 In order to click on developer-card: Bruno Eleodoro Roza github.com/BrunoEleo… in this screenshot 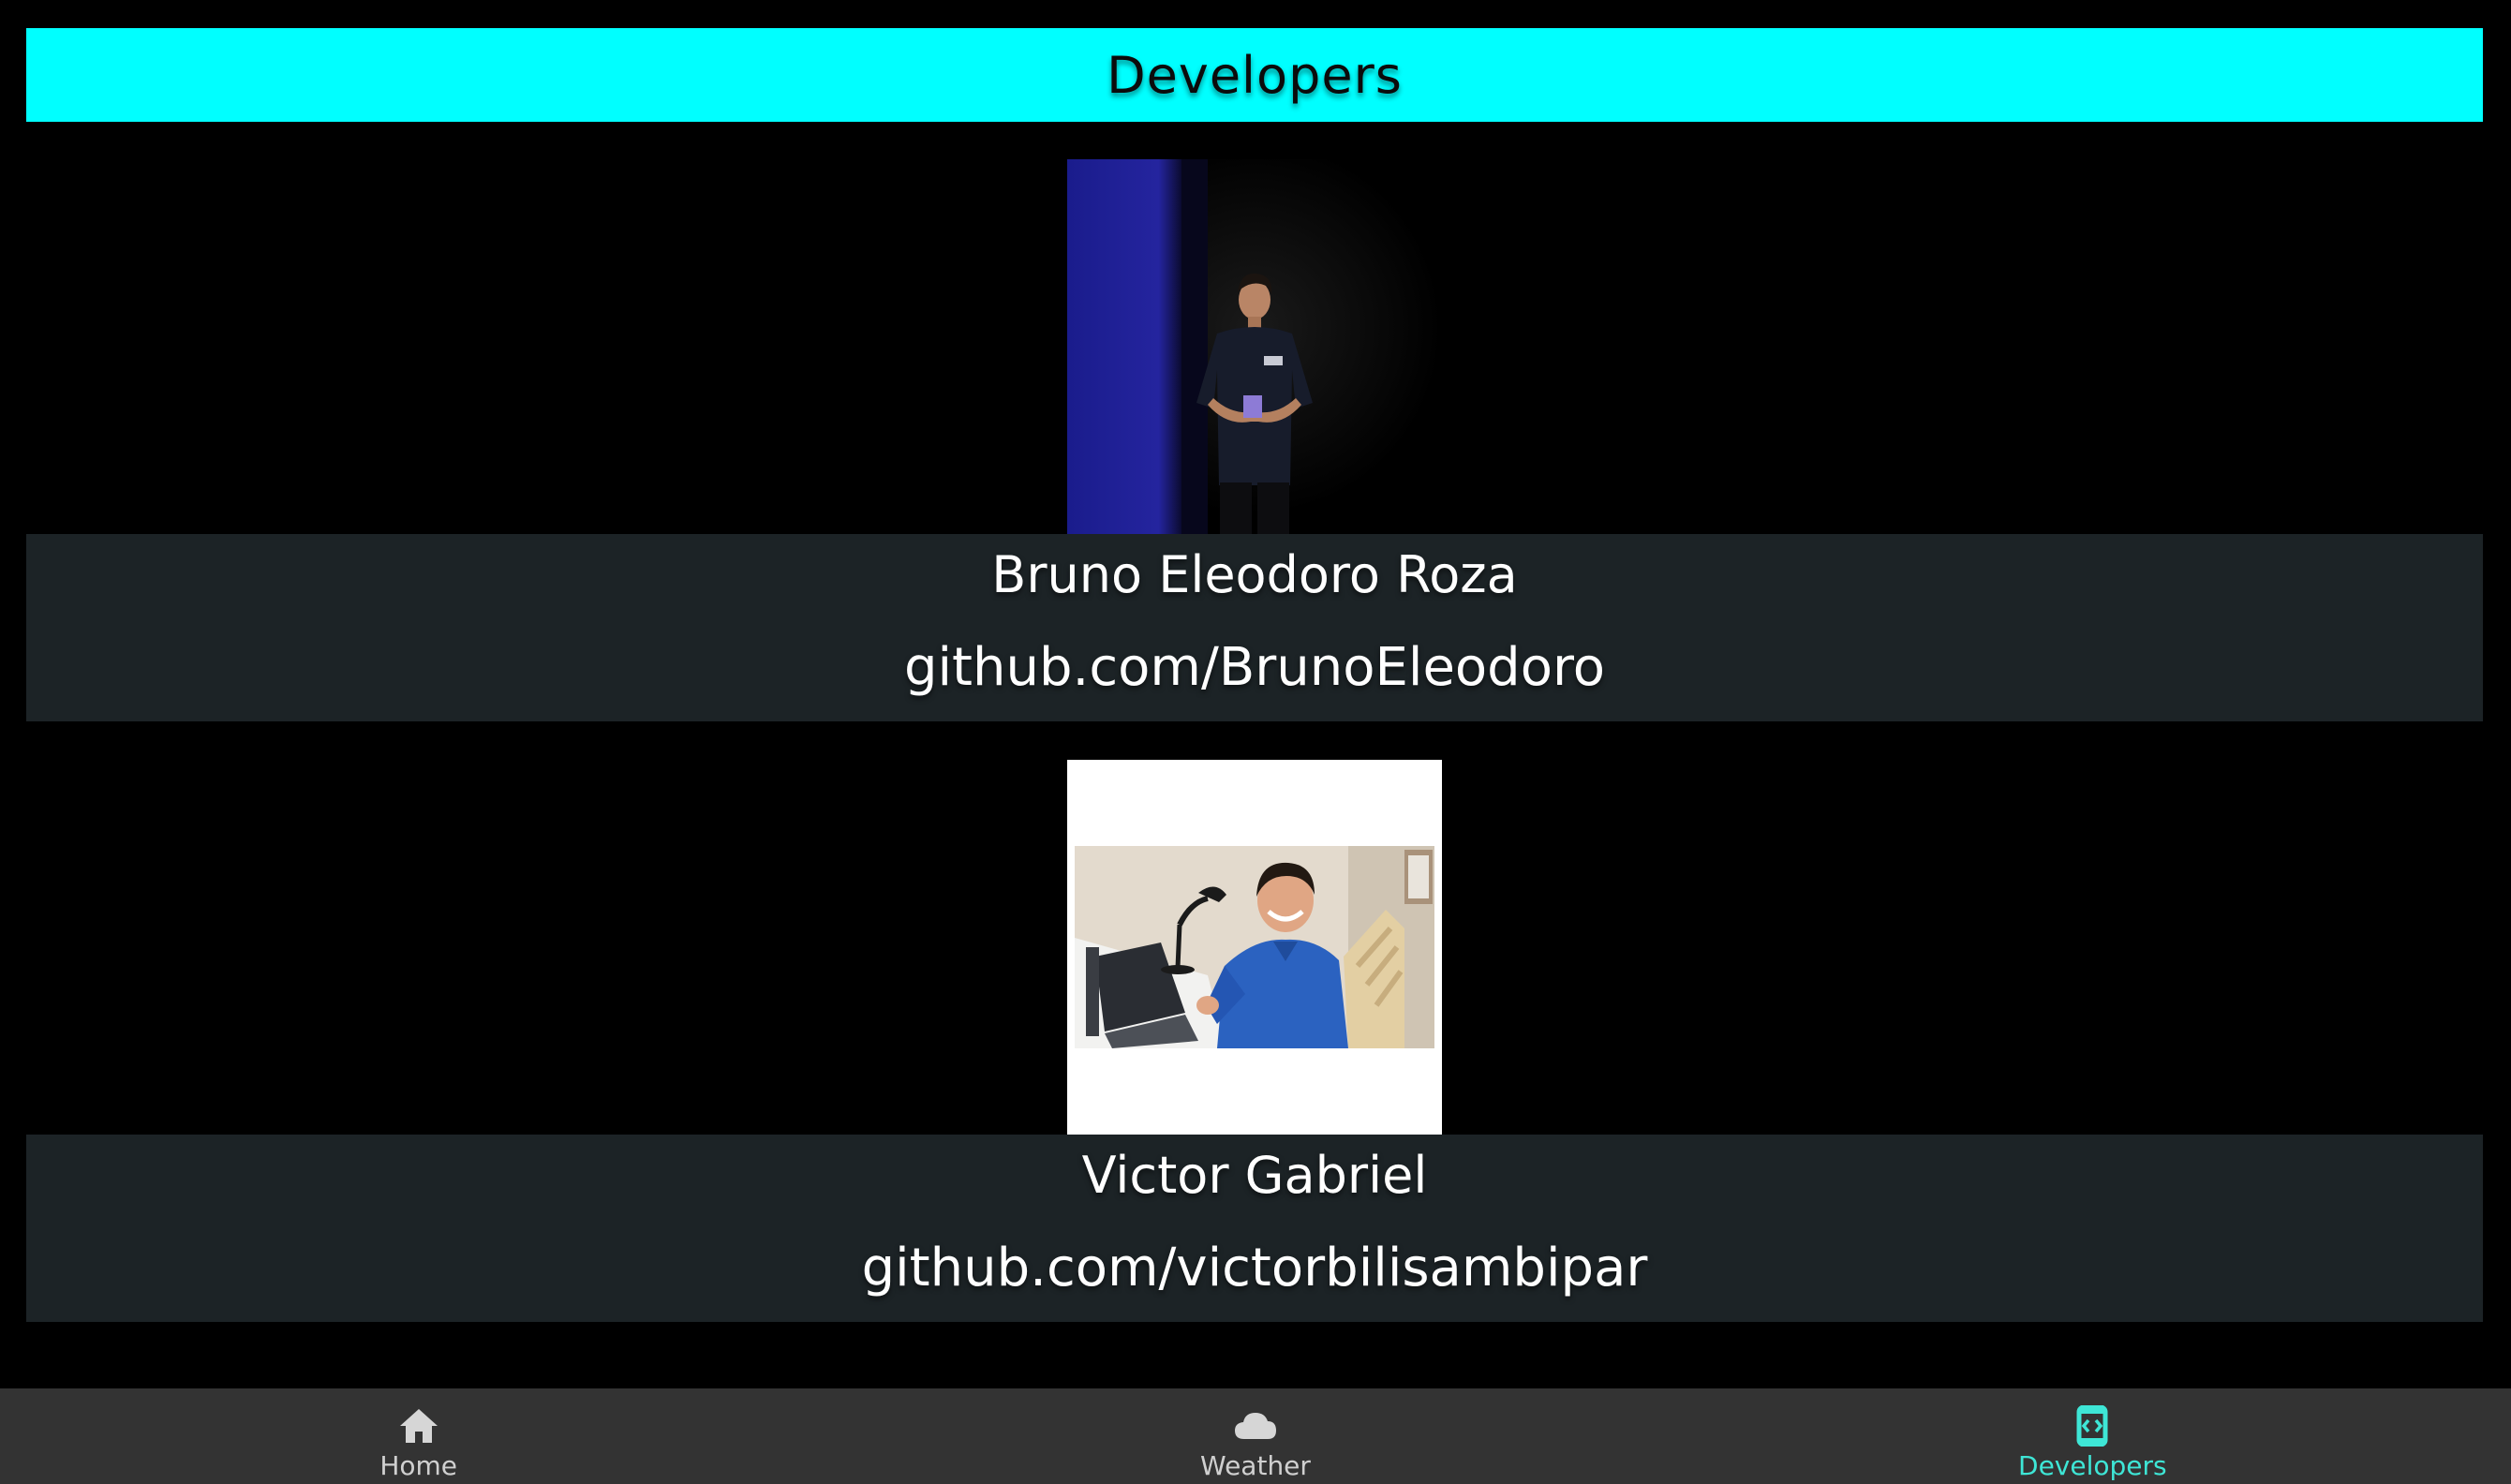, I will do `click(1254, 627)`.